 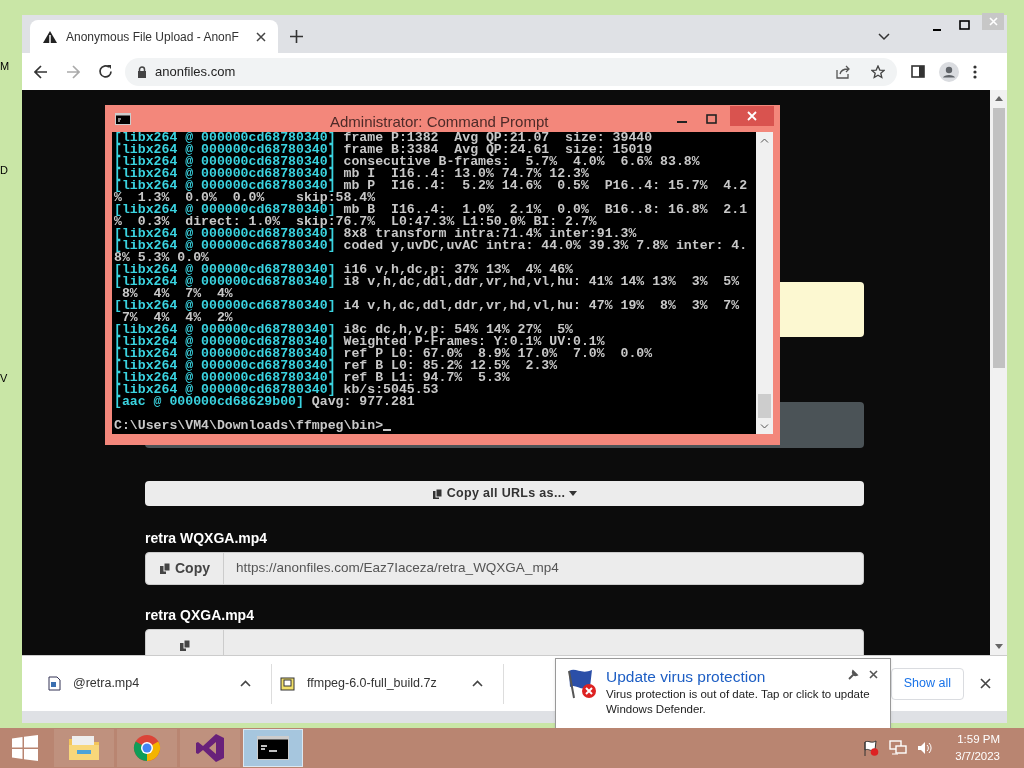 What do you see at coordinates (156, 683) in the screenshot?
I see `download-item: @retra.mp4` at bounding box center [156, 683].